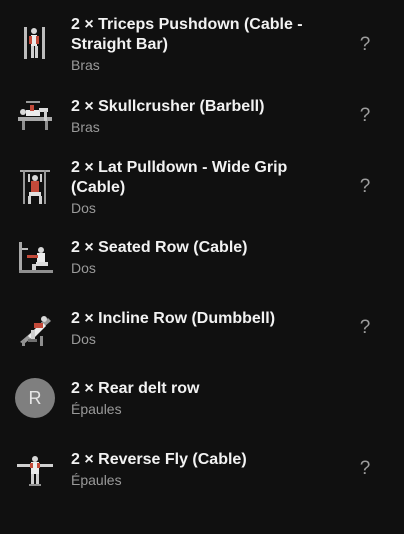  Describe the element at coordinates (35, 116) in the screenshot. I see `skullcrusher-icon` at that location.